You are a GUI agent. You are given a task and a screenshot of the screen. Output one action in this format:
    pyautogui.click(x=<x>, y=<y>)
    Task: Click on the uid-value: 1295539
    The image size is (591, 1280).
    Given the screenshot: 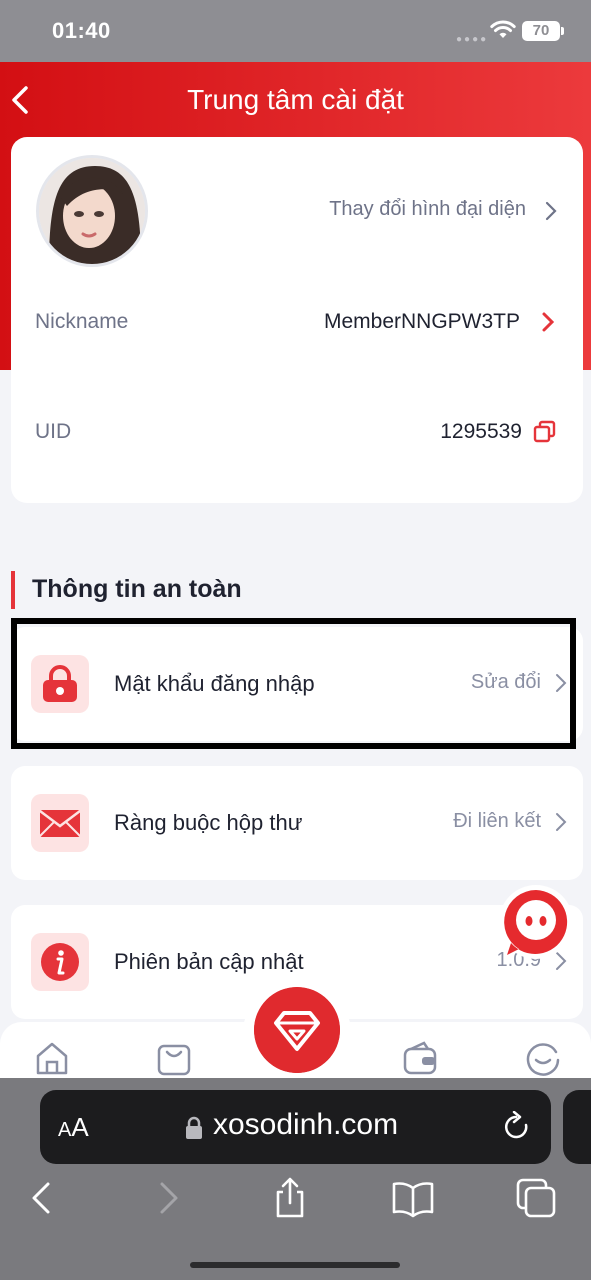 What is the action you would take?
    pyautogui.click(x=481, y=431)
    